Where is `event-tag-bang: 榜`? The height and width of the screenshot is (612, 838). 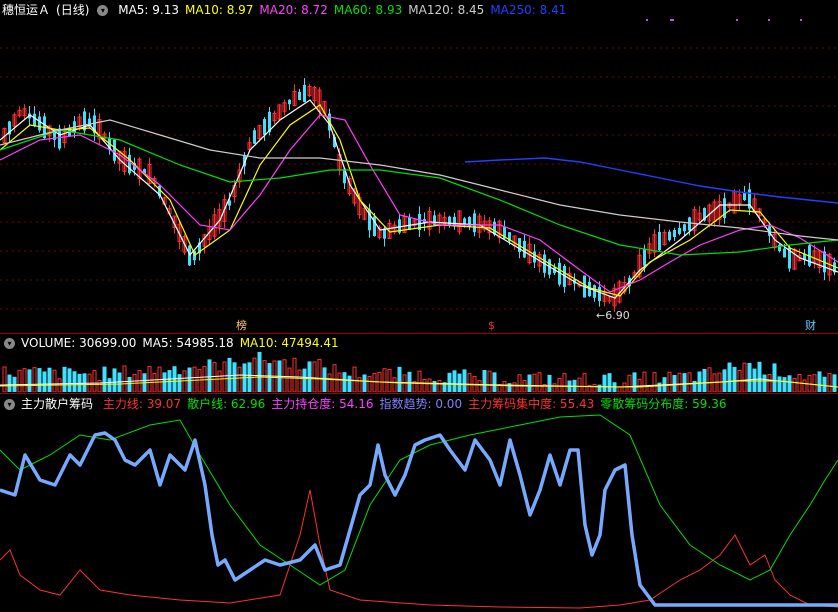
event-tag-bang: 榜 is located at coordinates (241, 325).